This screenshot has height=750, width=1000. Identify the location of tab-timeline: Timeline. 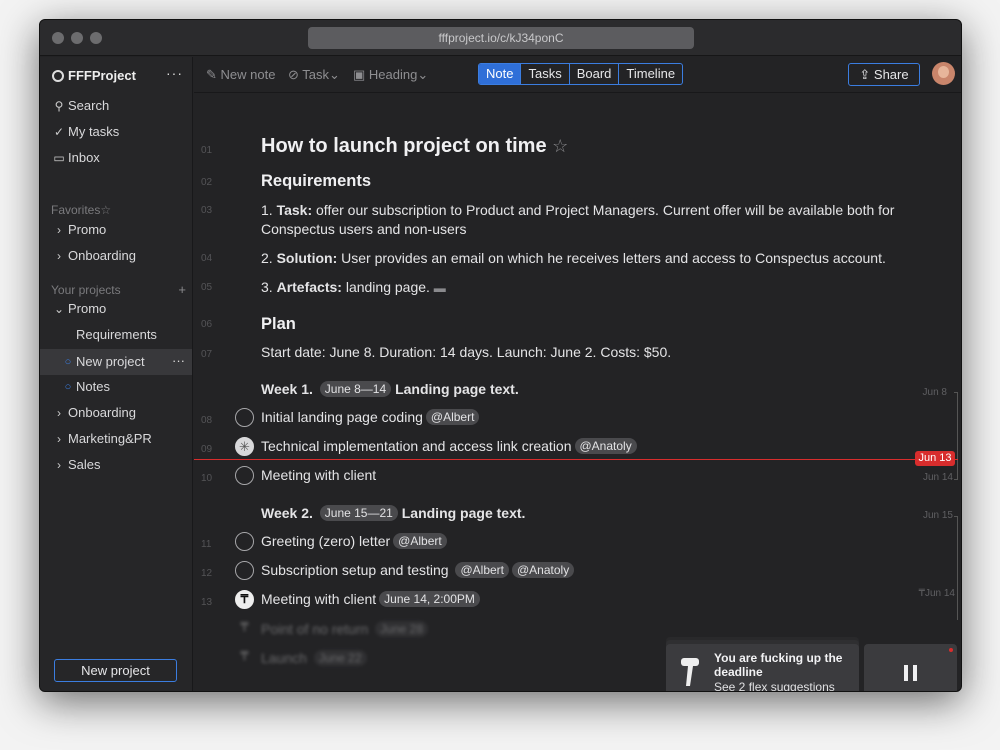
(650, 74).